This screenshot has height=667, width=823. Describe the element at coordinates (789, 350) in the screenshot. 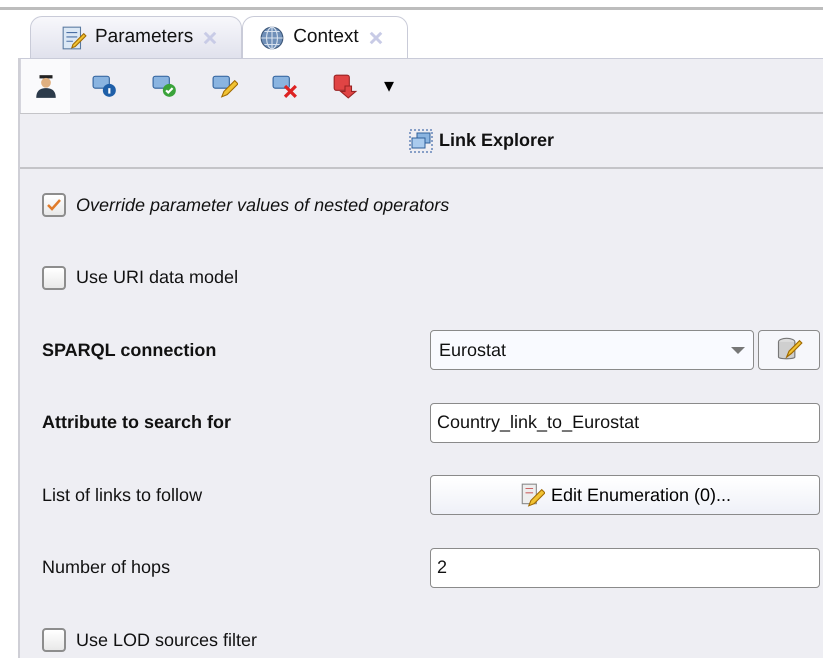

I see `database-edit-button` at that location.